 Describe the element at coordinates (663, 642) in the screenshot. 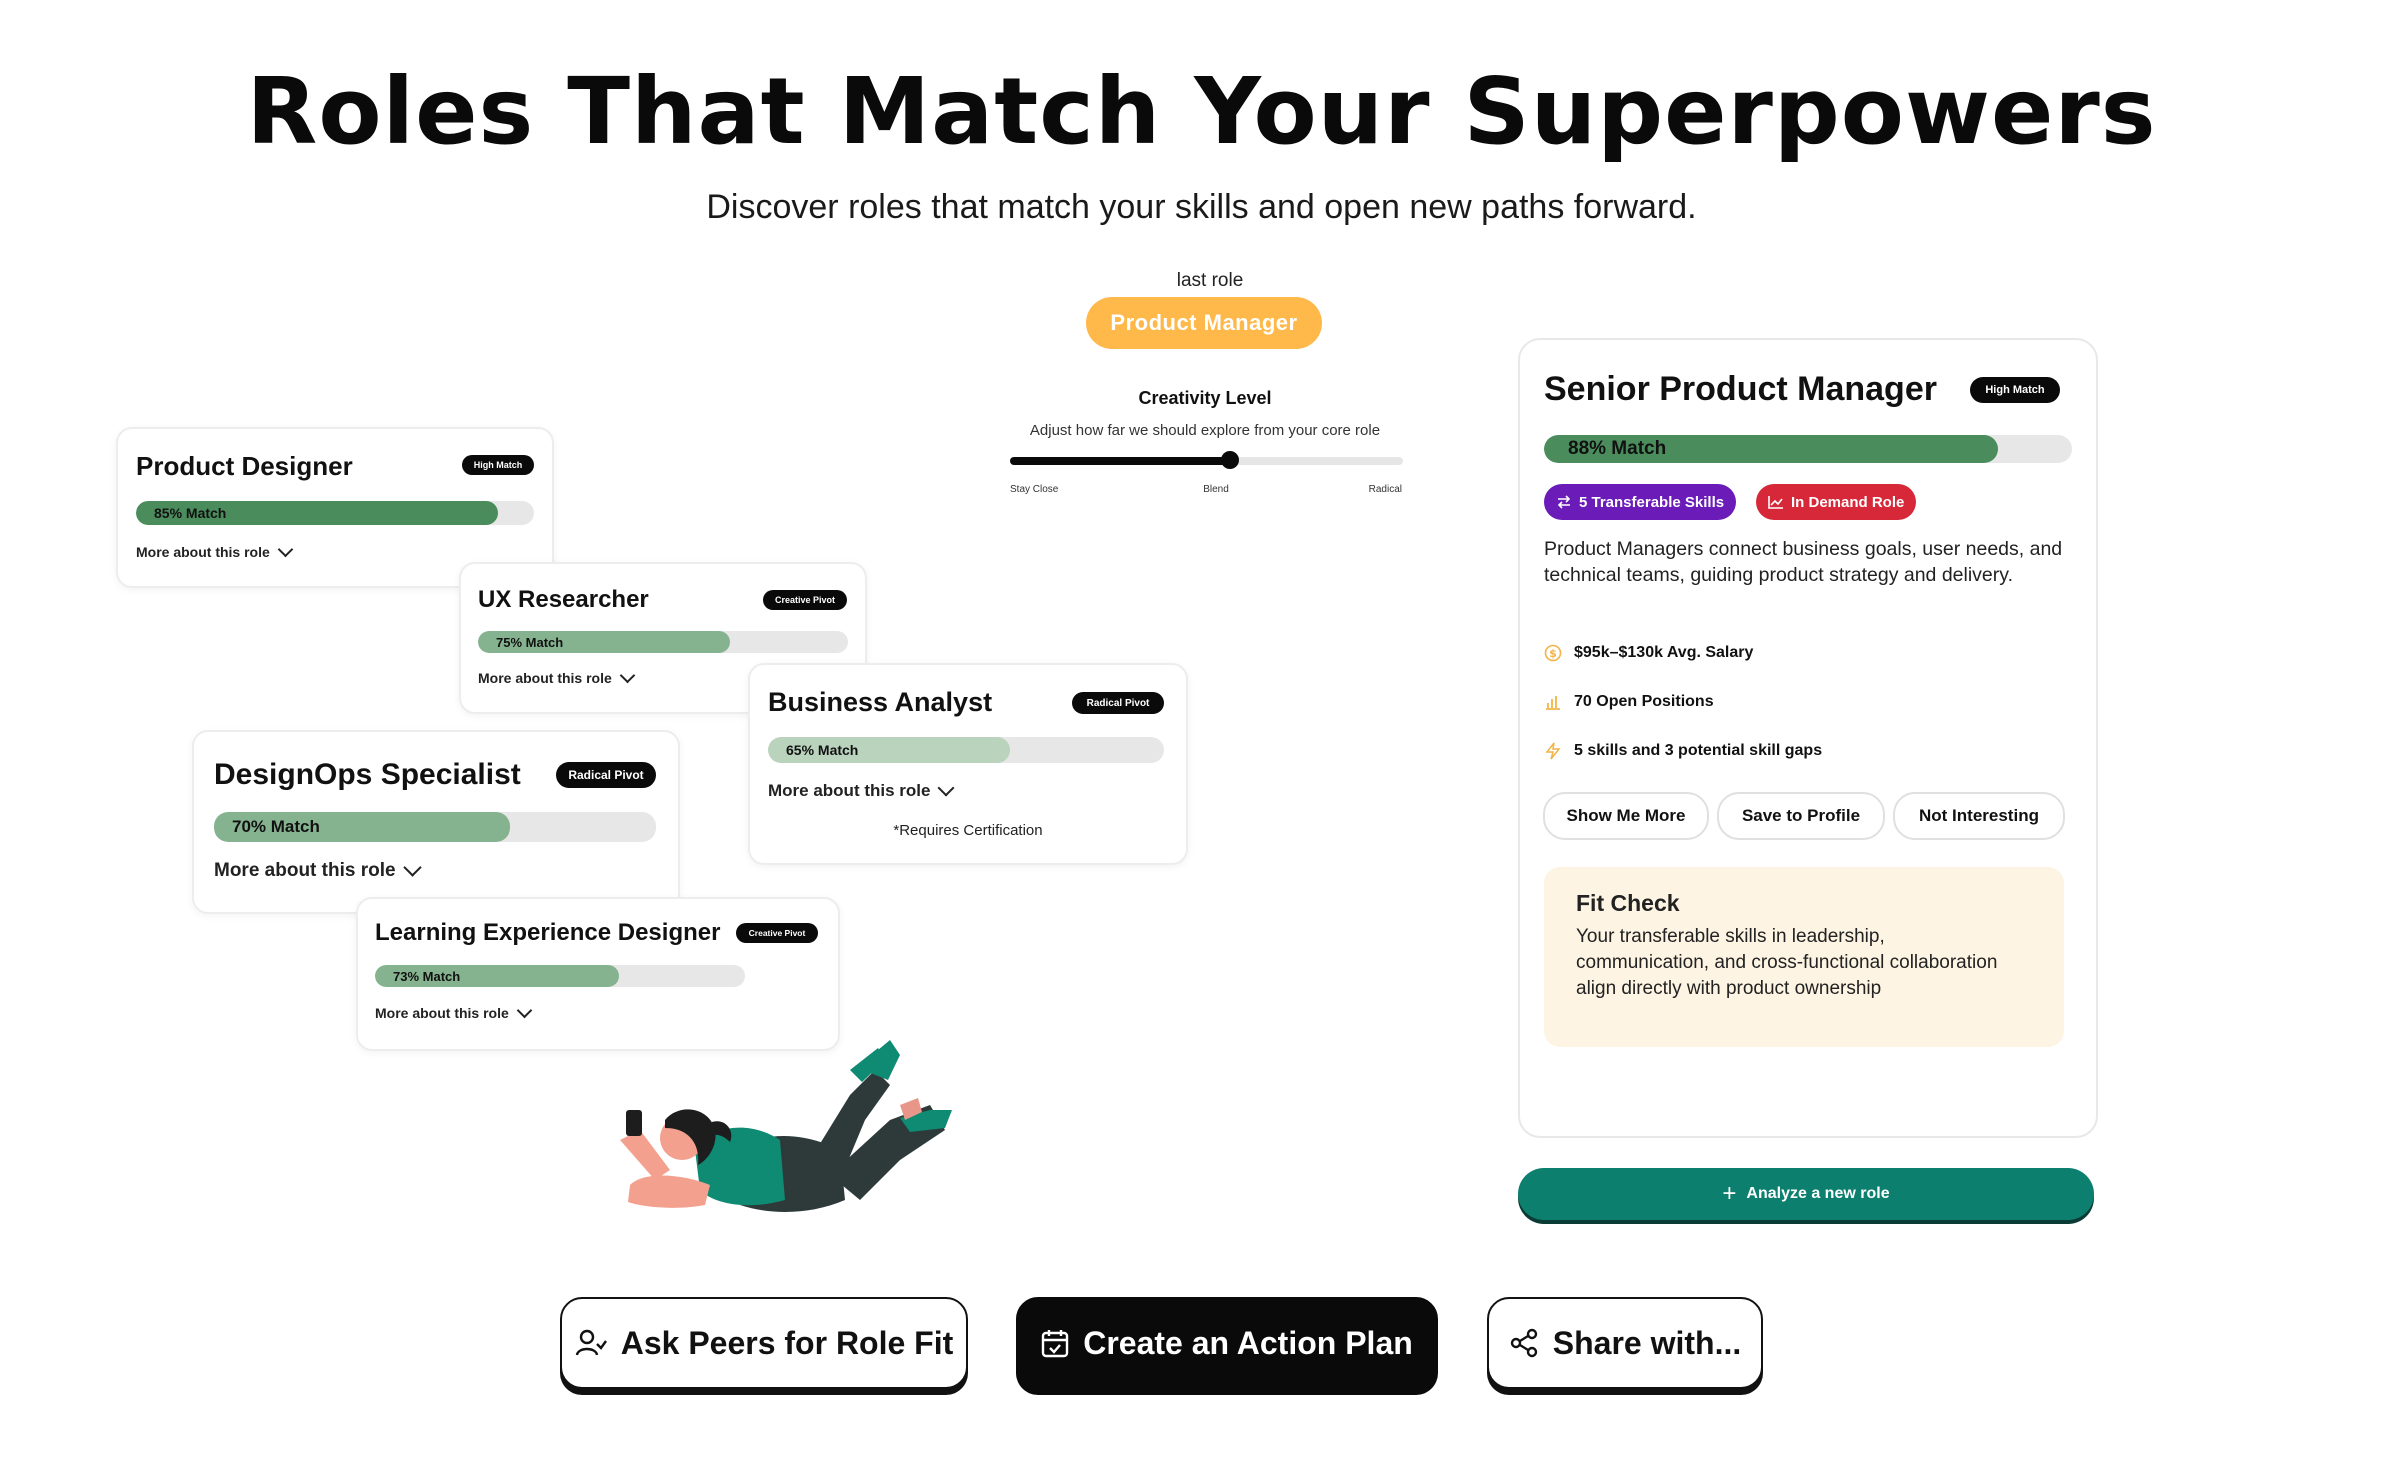

I see `match-bar: 75% Match` at that location.